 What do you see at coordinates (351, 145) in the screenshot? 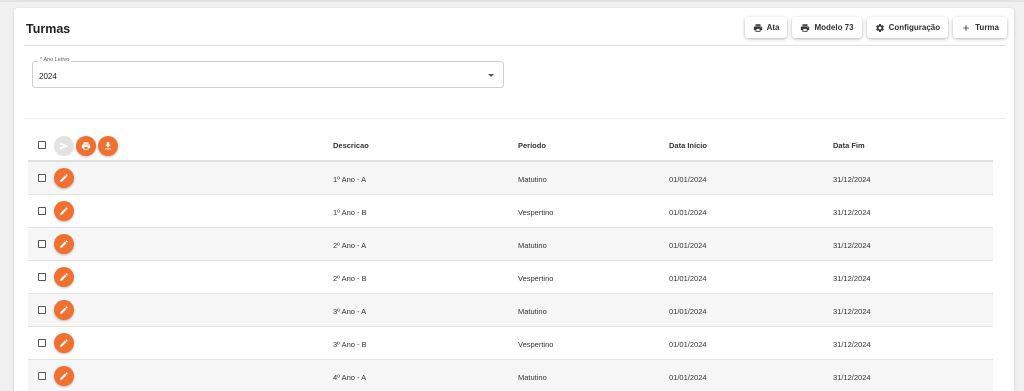
I see `column-header-descricao: Descricao` at bounding box center [351, 145].